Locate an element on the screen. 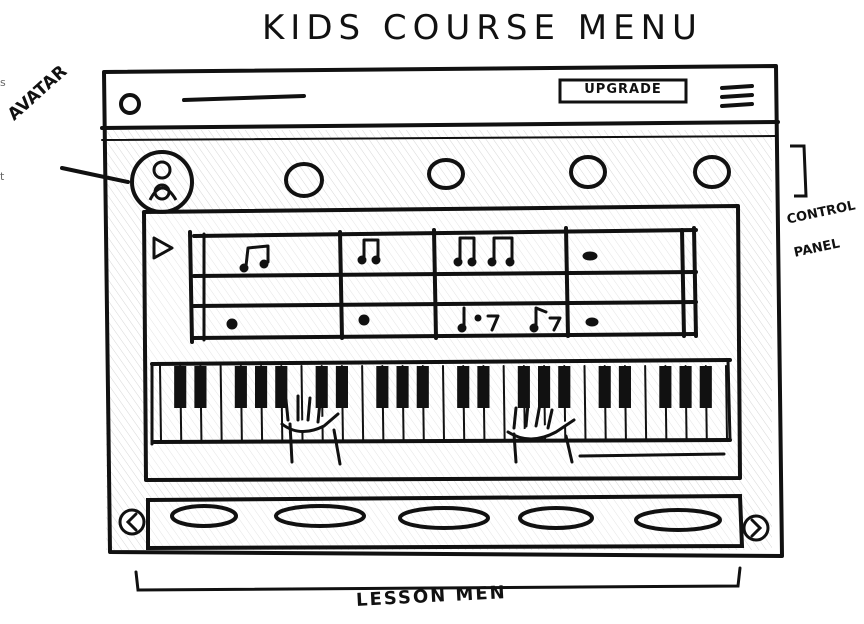  edge-text-fragment: t is located at coordinates (2, 176).